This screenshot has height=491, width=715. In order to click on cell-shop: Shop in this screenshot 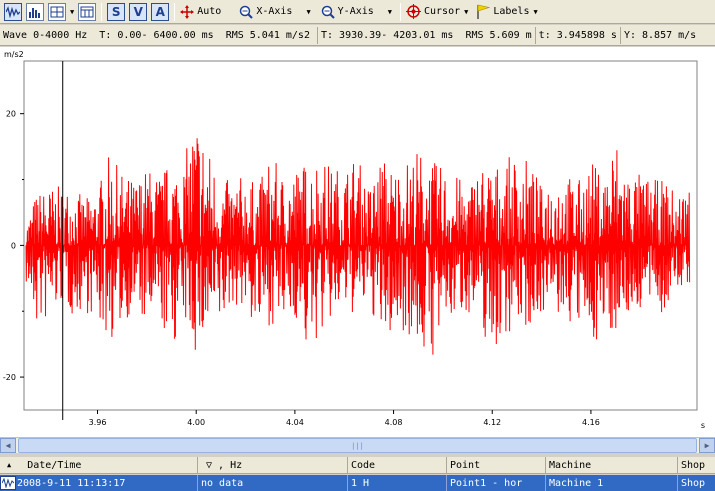, I will do `click(696, 483)`.